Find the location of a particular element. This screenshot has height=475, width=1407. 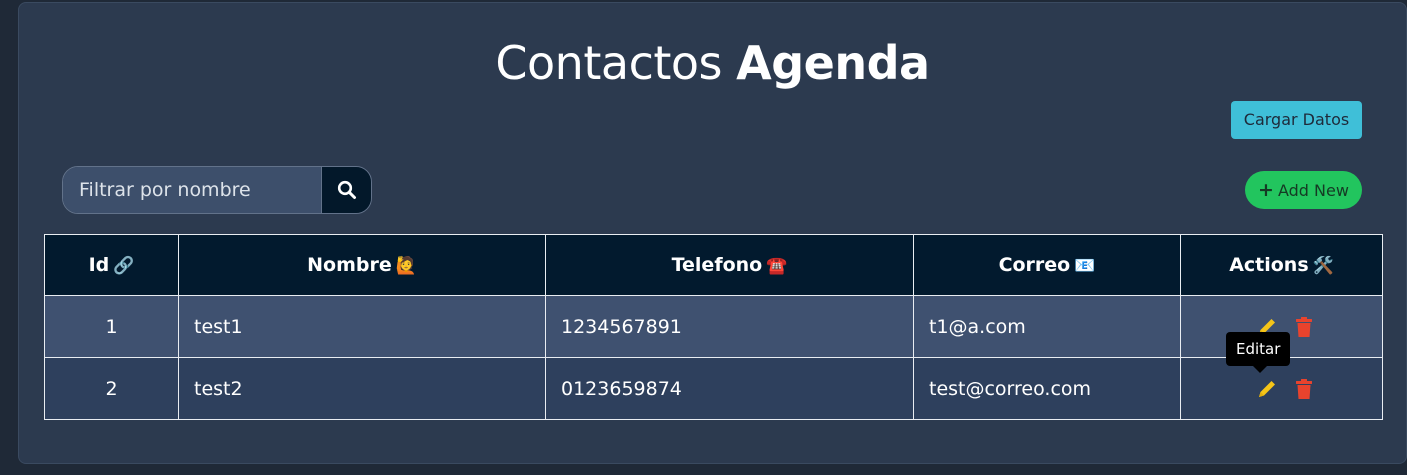

cell-correo: test@correo.com is located at coordinates (1047, 388).